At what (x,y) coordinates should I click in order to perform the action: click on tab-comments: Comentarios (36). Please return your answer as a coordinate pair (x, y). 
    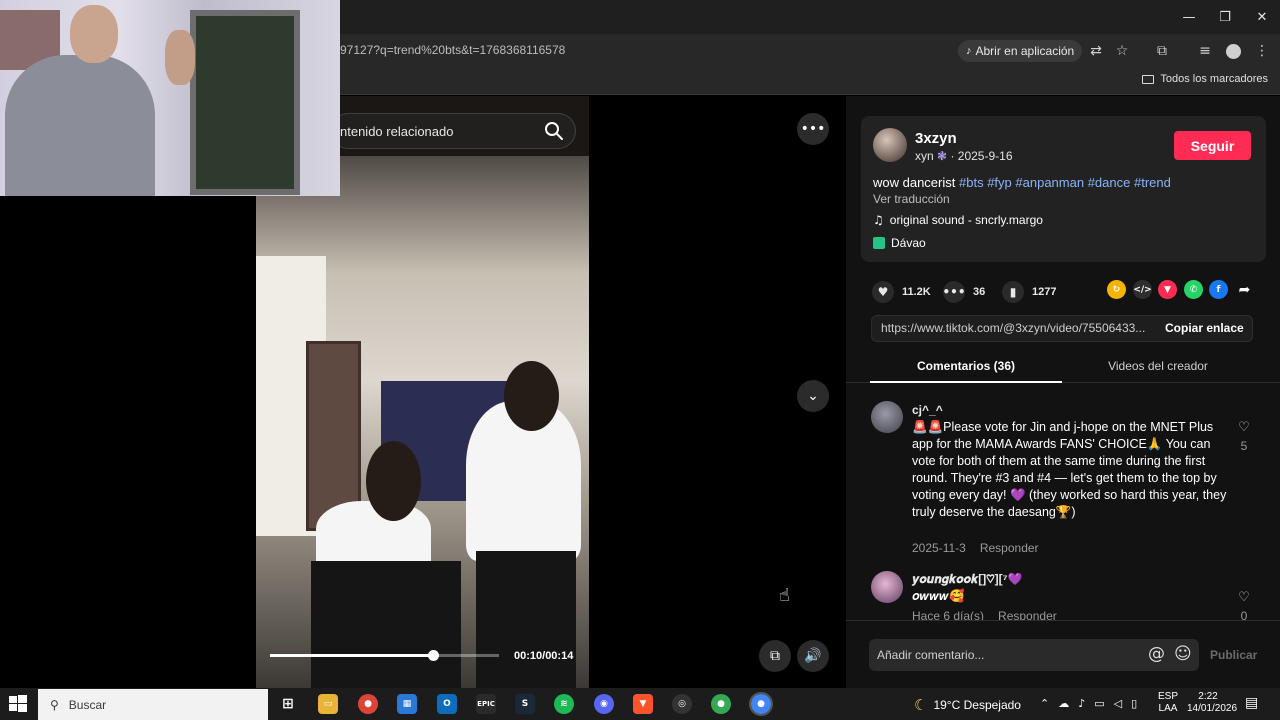
    Looking at the image, I should click on (966, 366).